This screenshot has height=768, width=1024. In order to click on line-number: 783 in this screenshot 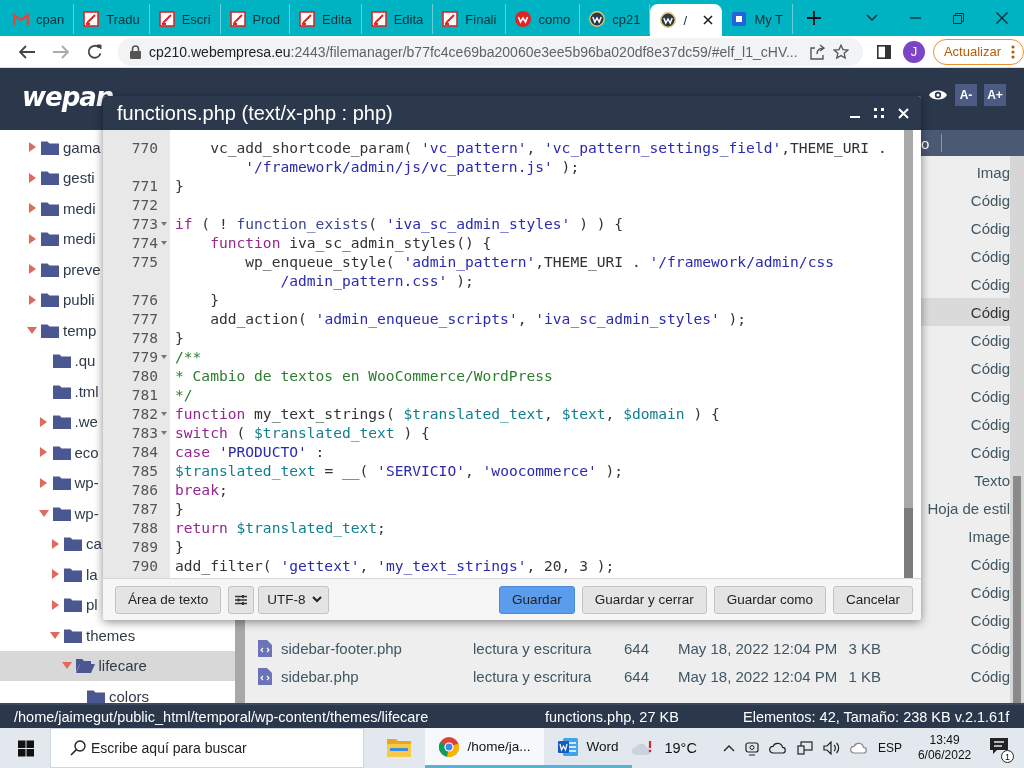, I will do `click(144, 432)`.